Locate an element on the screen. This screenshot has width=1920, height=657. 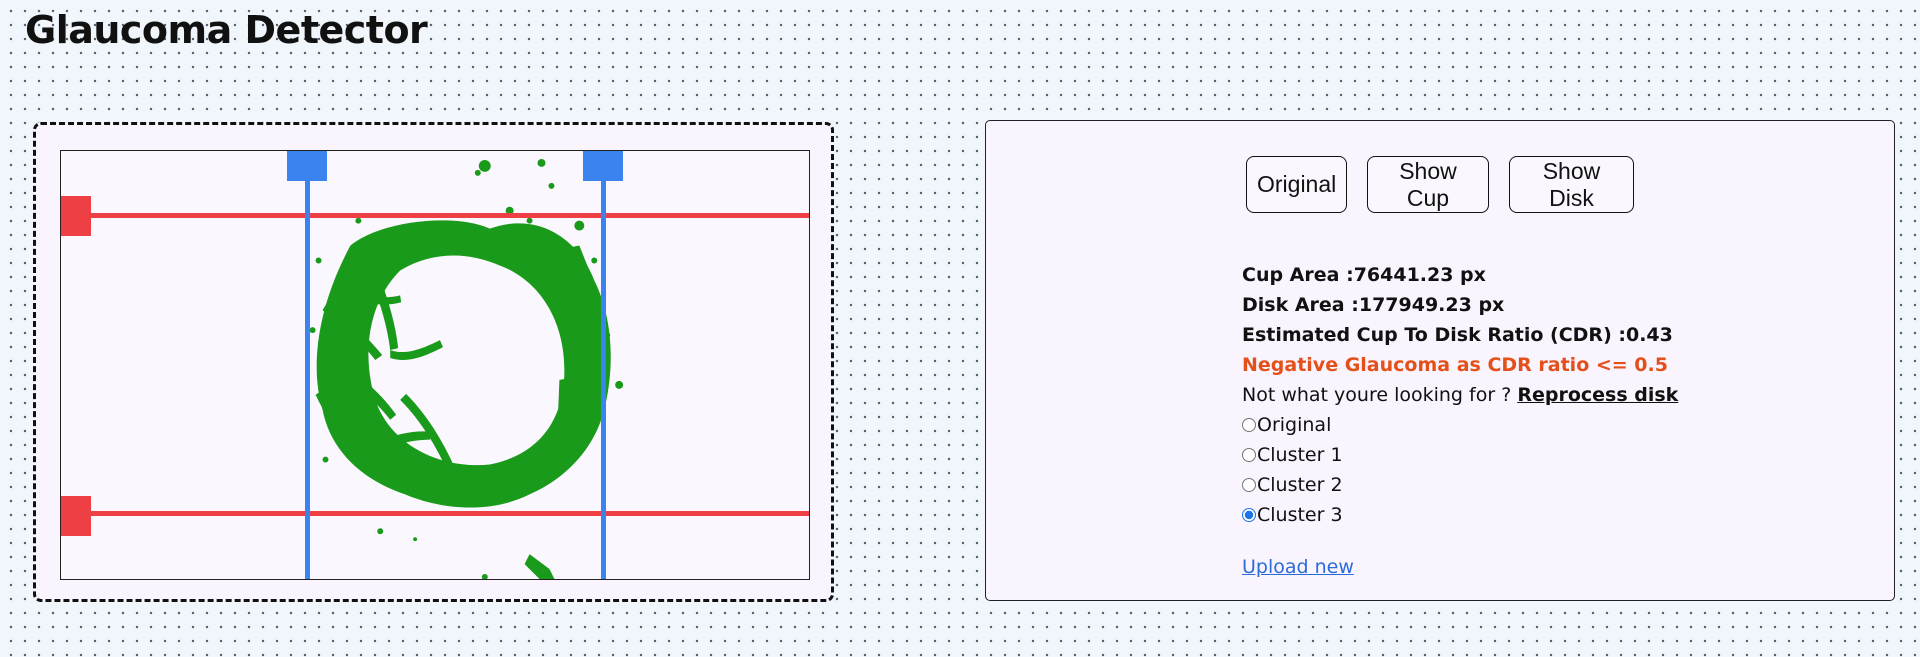
disk-area-line: Disk Area :177949.23 px is located at coordinates (1460, 305).